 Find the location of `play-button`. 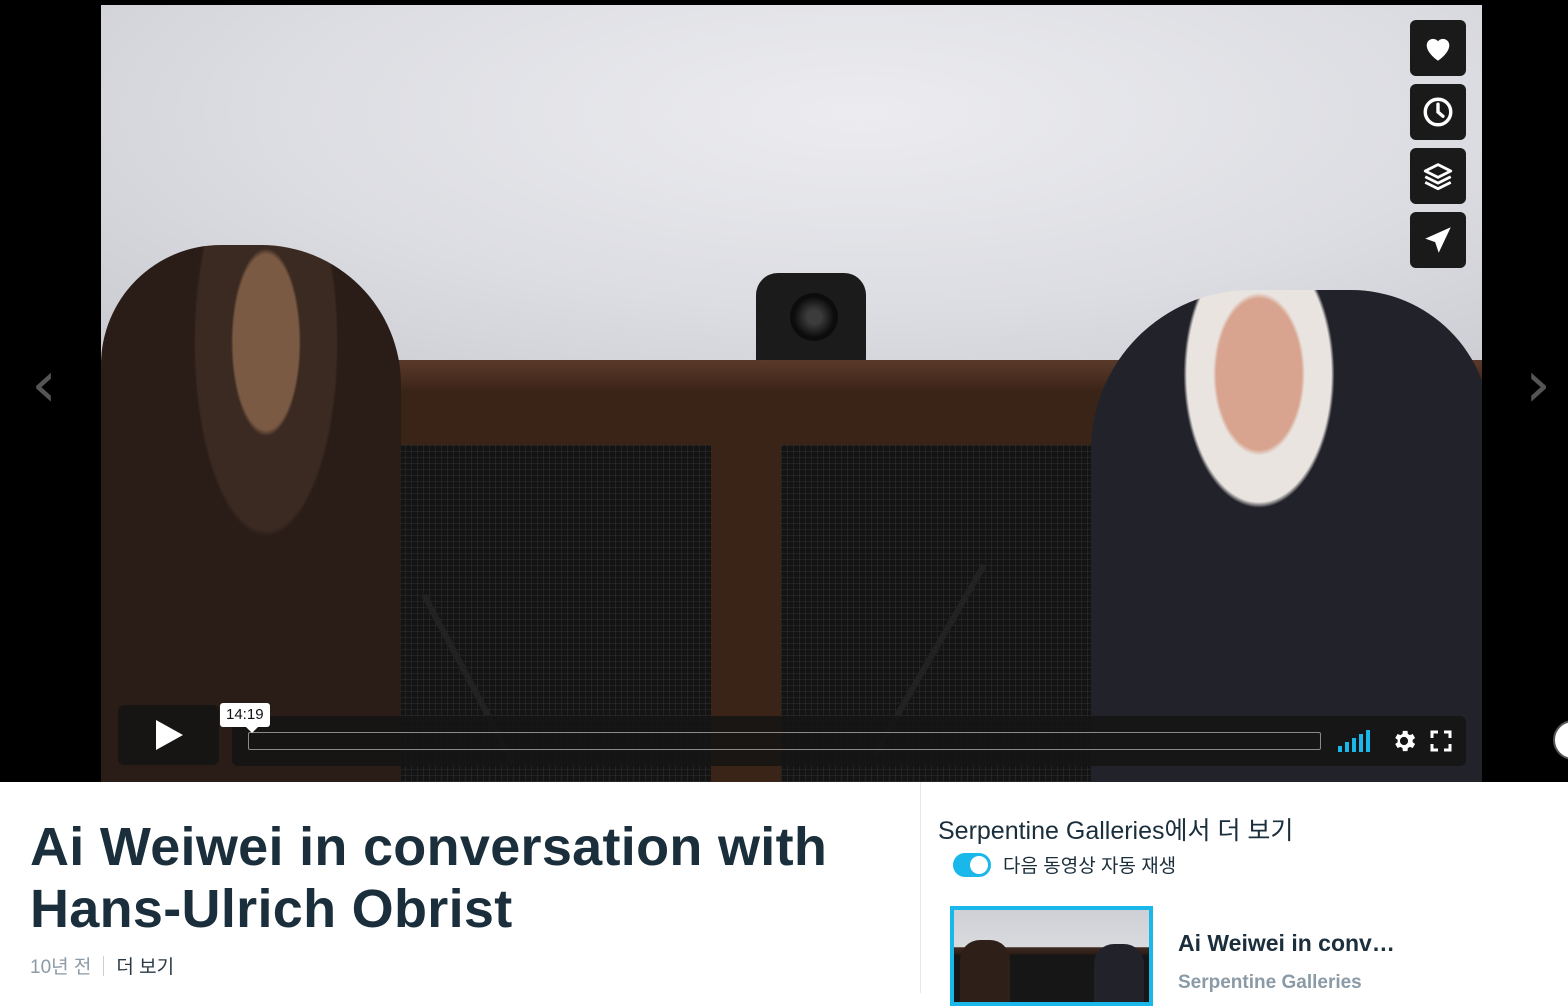

play-button is located at coordinates (168, 735).